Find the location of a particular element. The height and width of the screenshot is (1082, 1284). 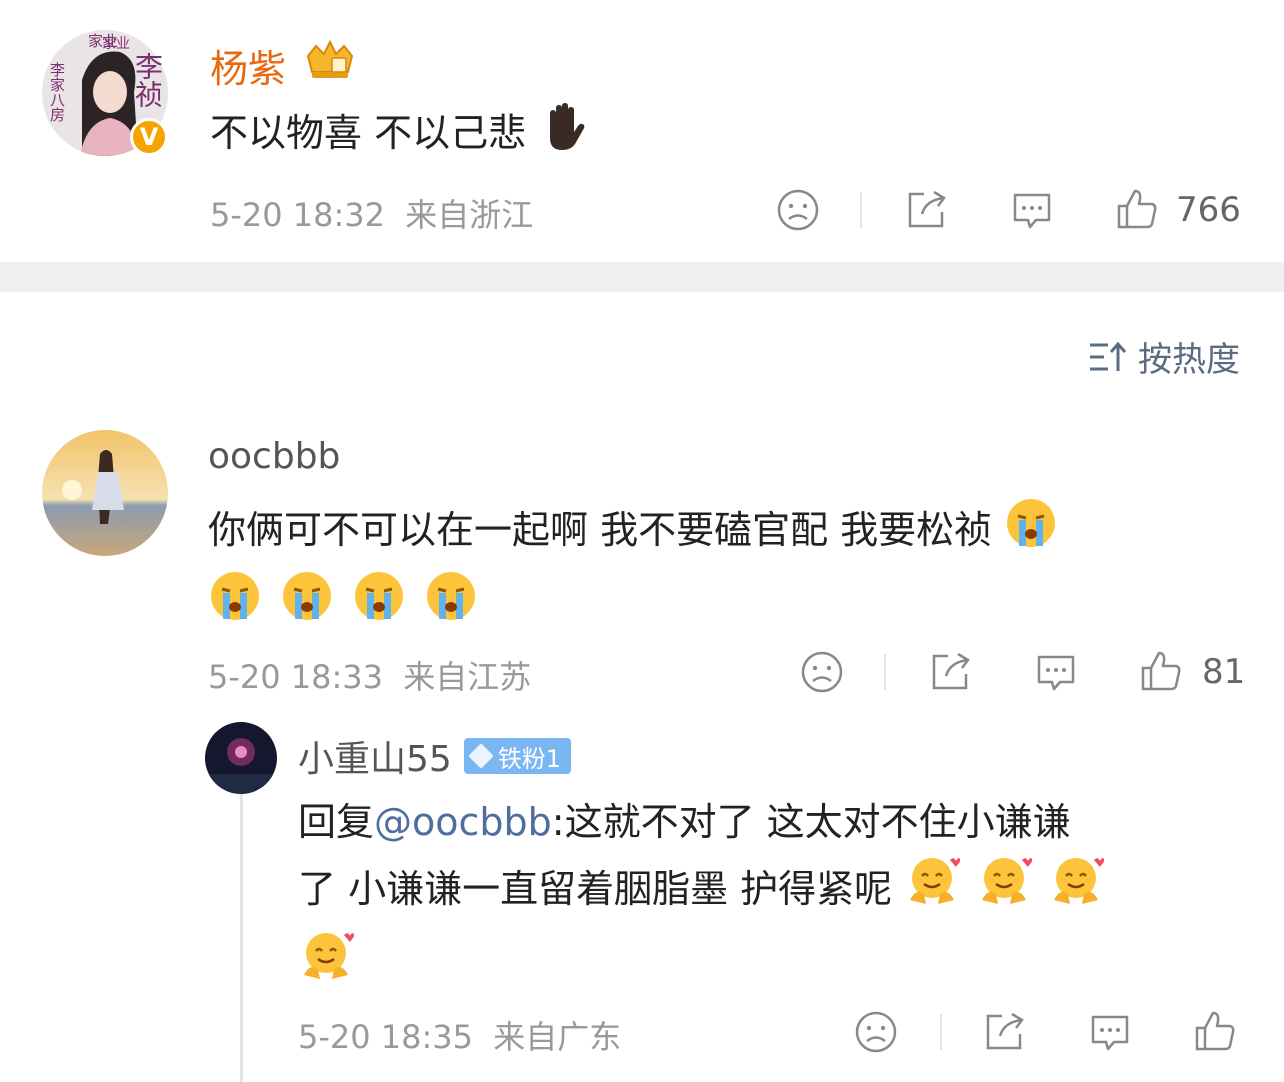

reply-meta: 5-20 18:35 来自广东 is located at coordinates (459, 1035).